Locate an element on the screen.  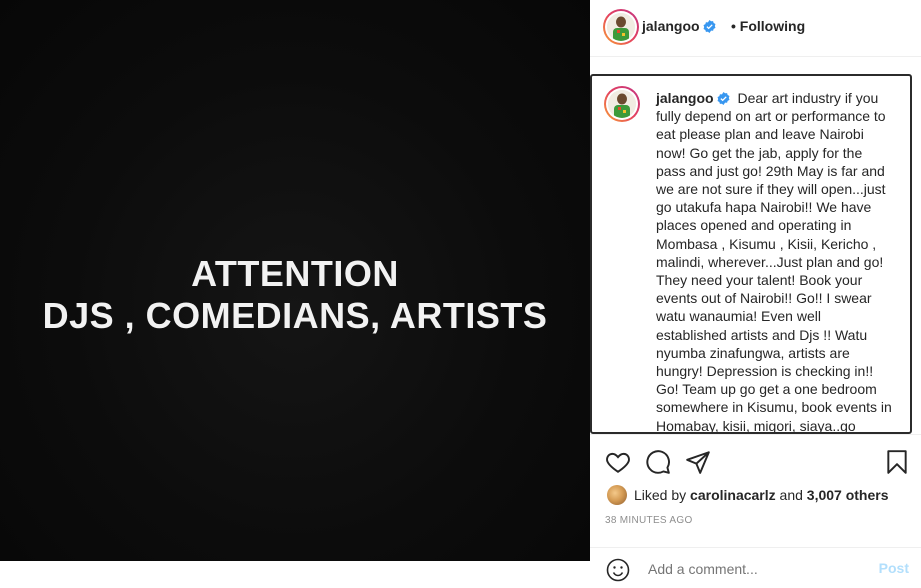
media-subheadline: DJS , COMEDIANS, ARTISTS is located at coordinates (295, 315).